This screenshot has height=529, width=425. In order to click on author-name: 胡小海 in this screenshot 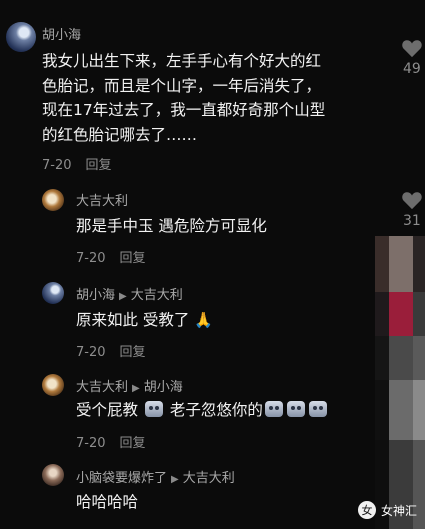, I will do `click(95, 295)`.